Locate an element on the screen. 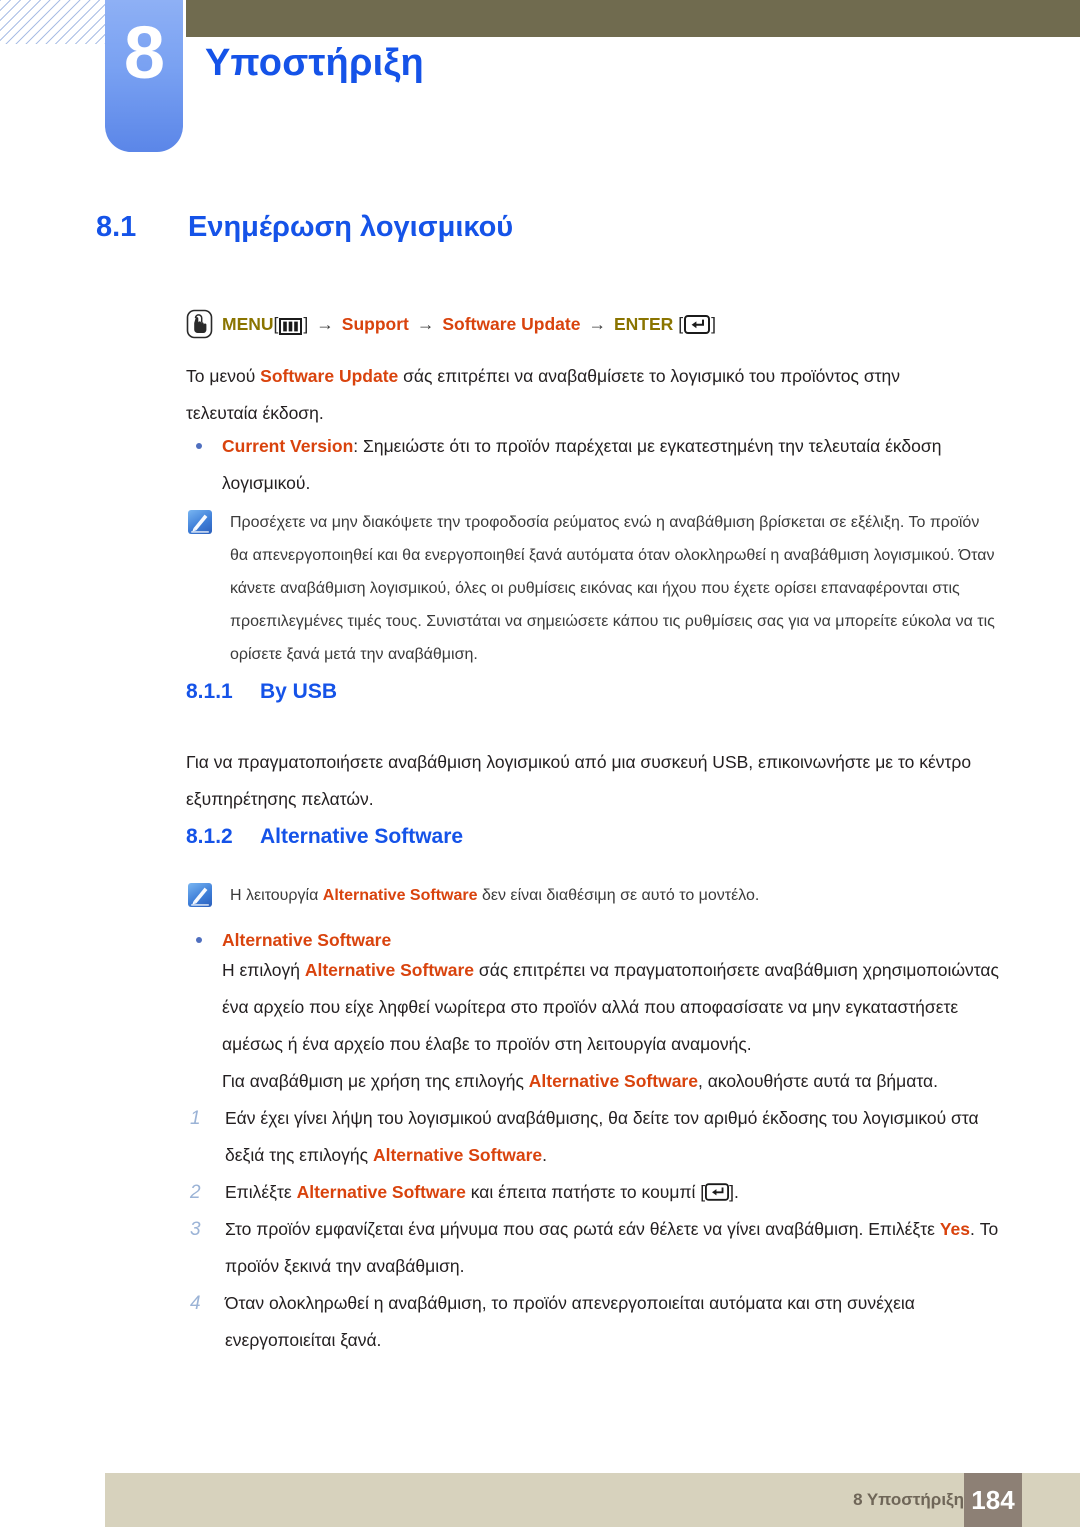  step-number: 3 is located at coordinates (195, 1229).